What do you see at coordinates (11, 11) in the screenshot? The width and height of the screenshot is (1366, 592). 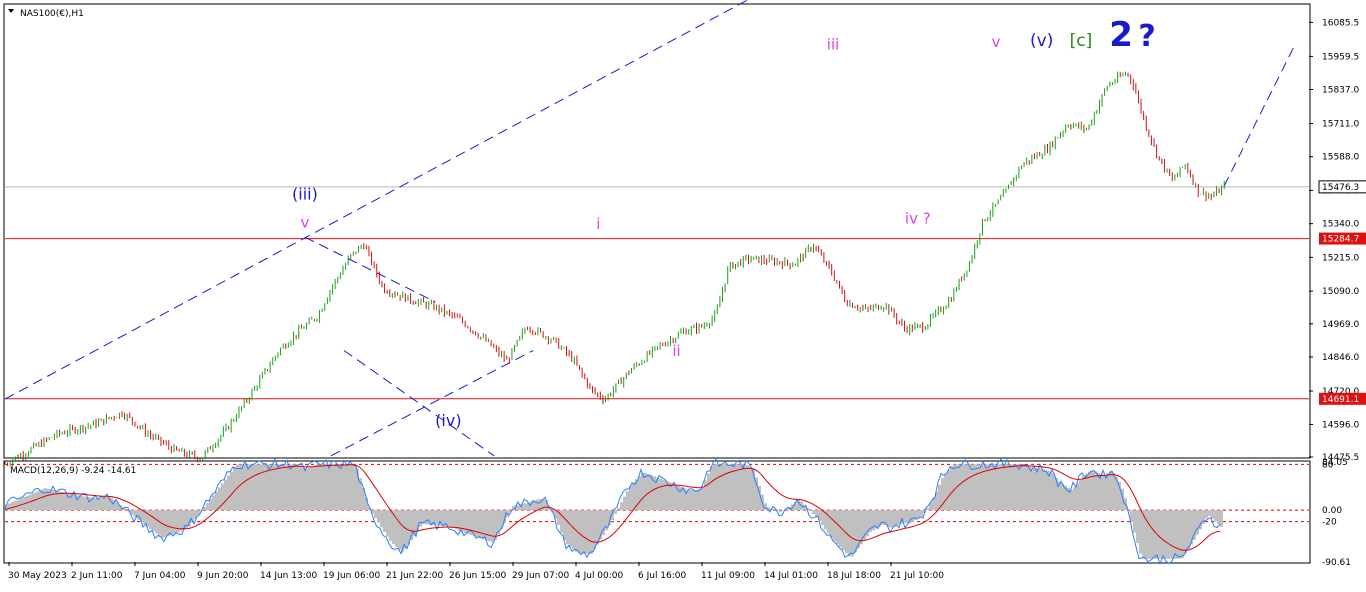 I see `collapse-triangle-icon` at bounding box center [11, 11].